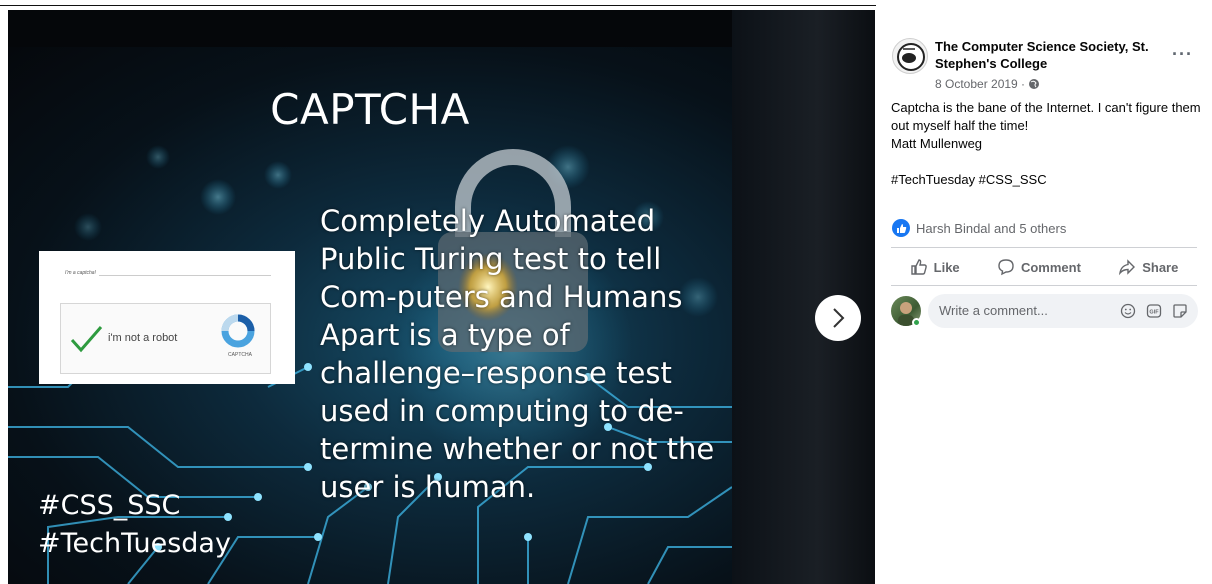 The width and height of the screenshot is (1212, 584). I want to click on comment-composer: Write a comment... GIF, so click(1044, 311).